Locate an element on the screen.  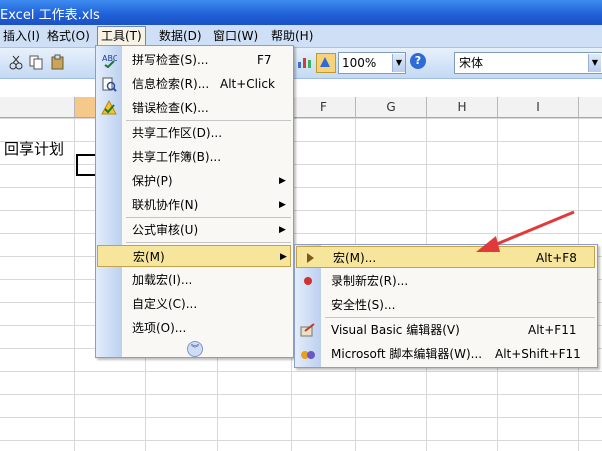
spellcheck-icon: ABC is located at coordinates (110, 60).